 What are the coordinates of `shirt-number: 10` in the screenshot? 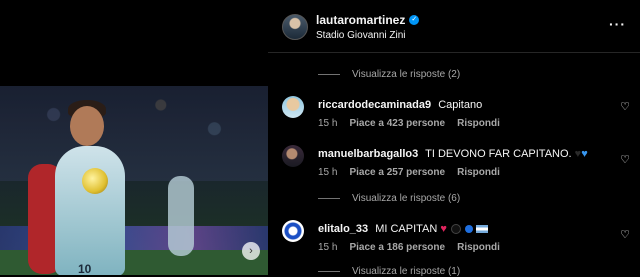 It's located at (85, 268).